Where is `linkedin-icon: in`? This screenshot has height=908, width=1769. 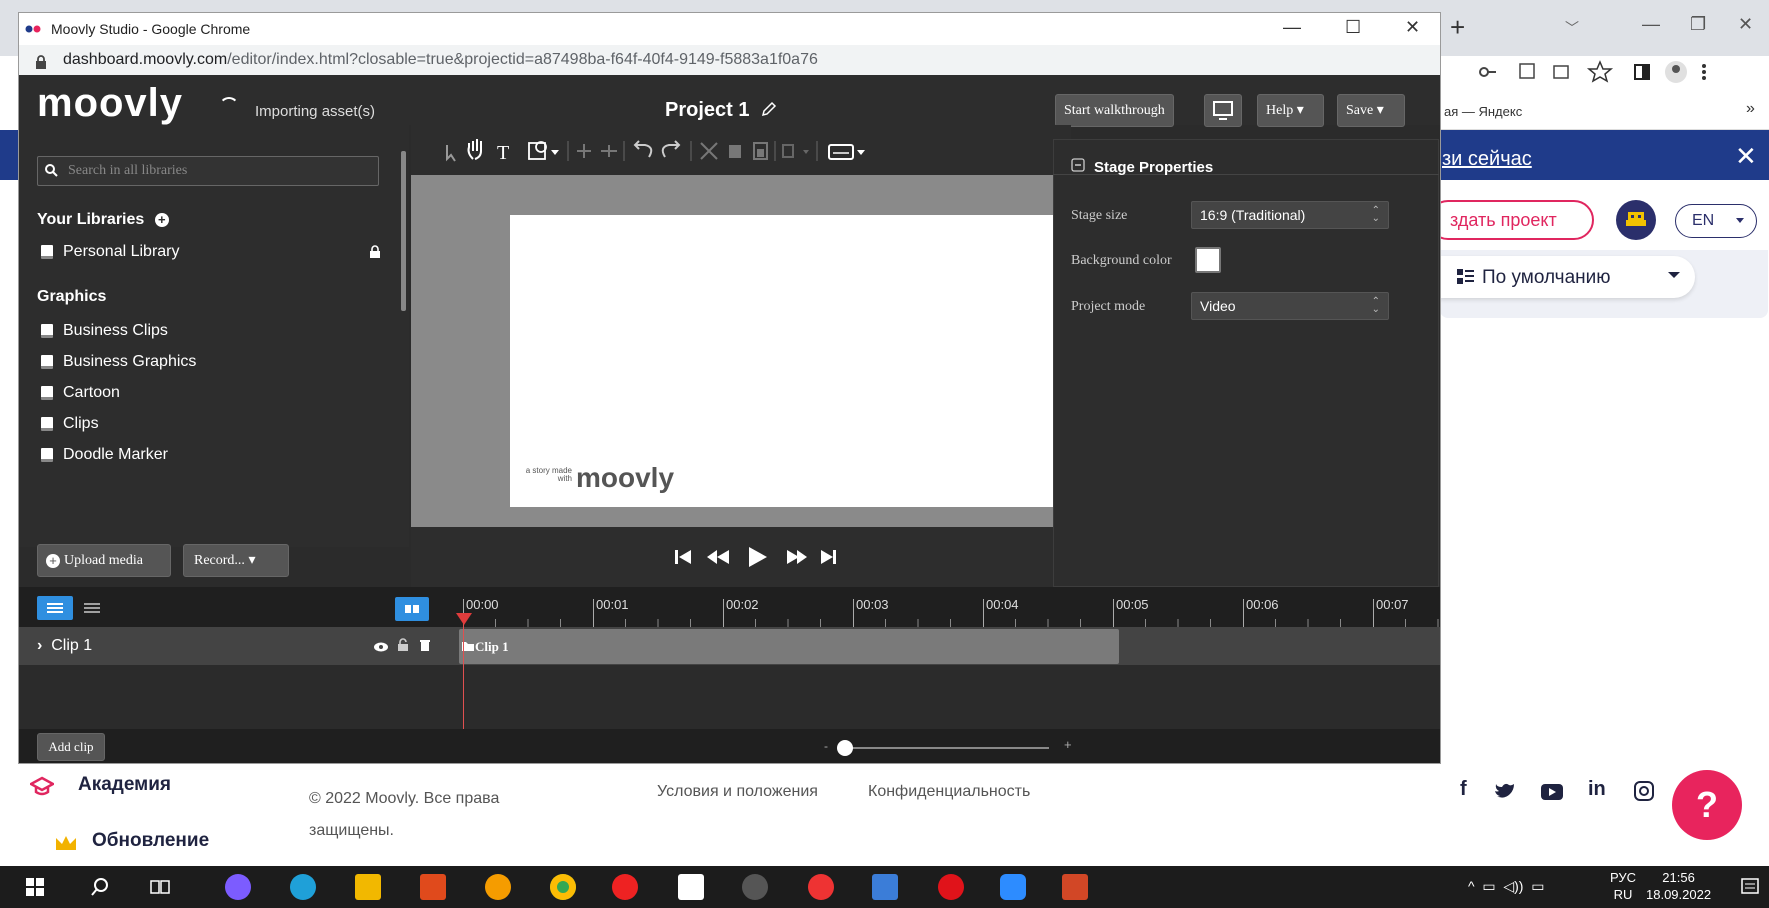
linkedin-icon: in is located at coordinates (1597, 789).